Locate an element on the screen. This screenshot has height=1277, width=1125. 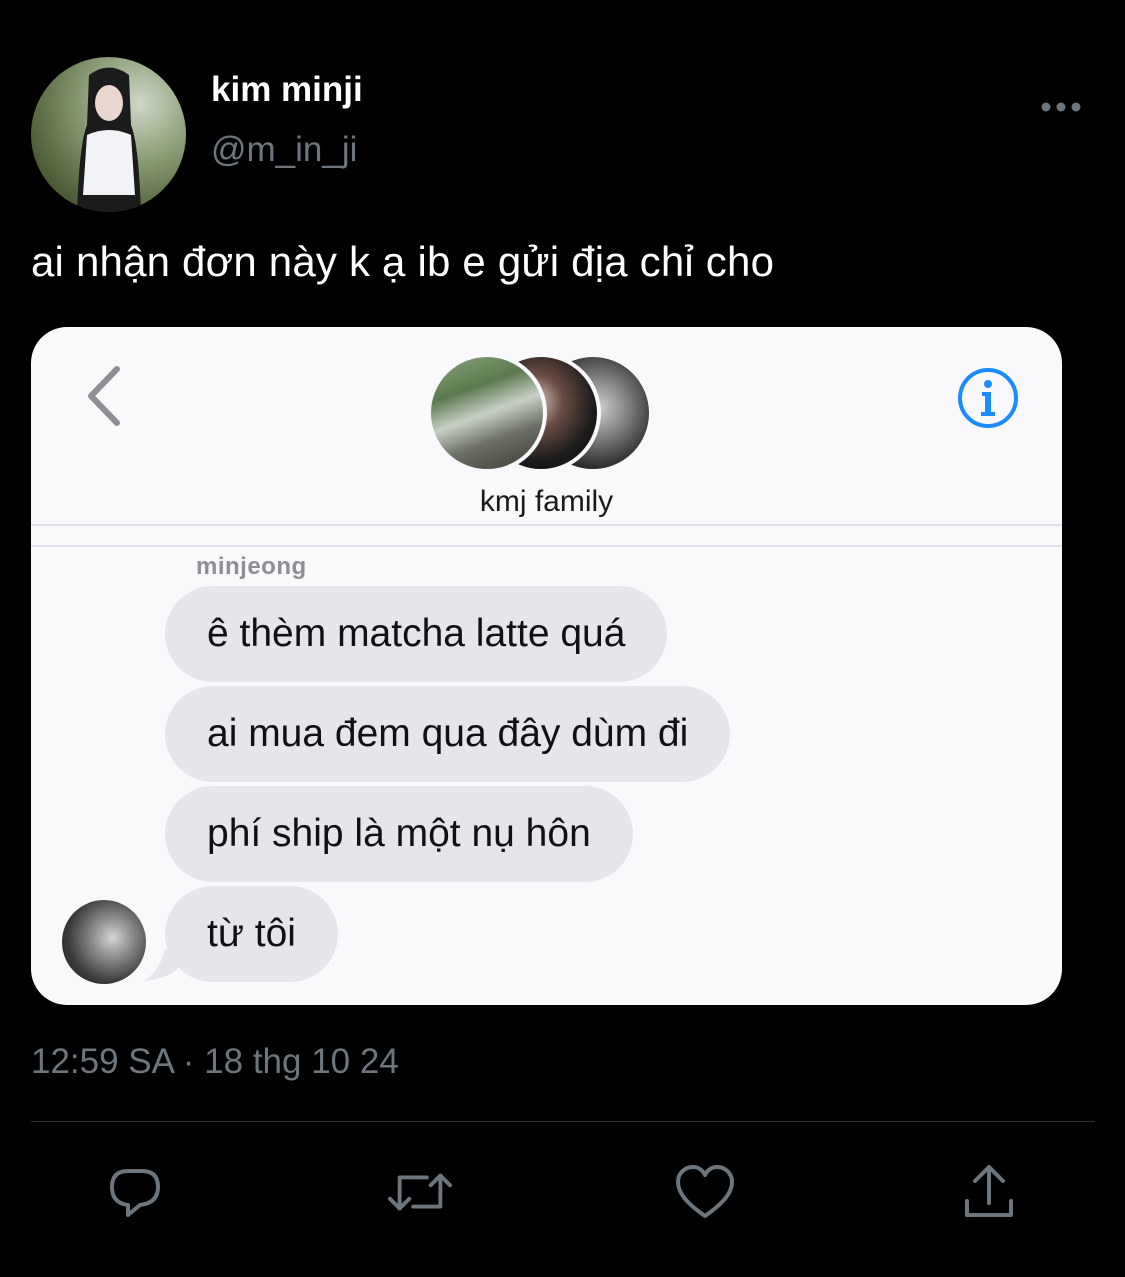
reply-button is located at coordinates (135, 1192).